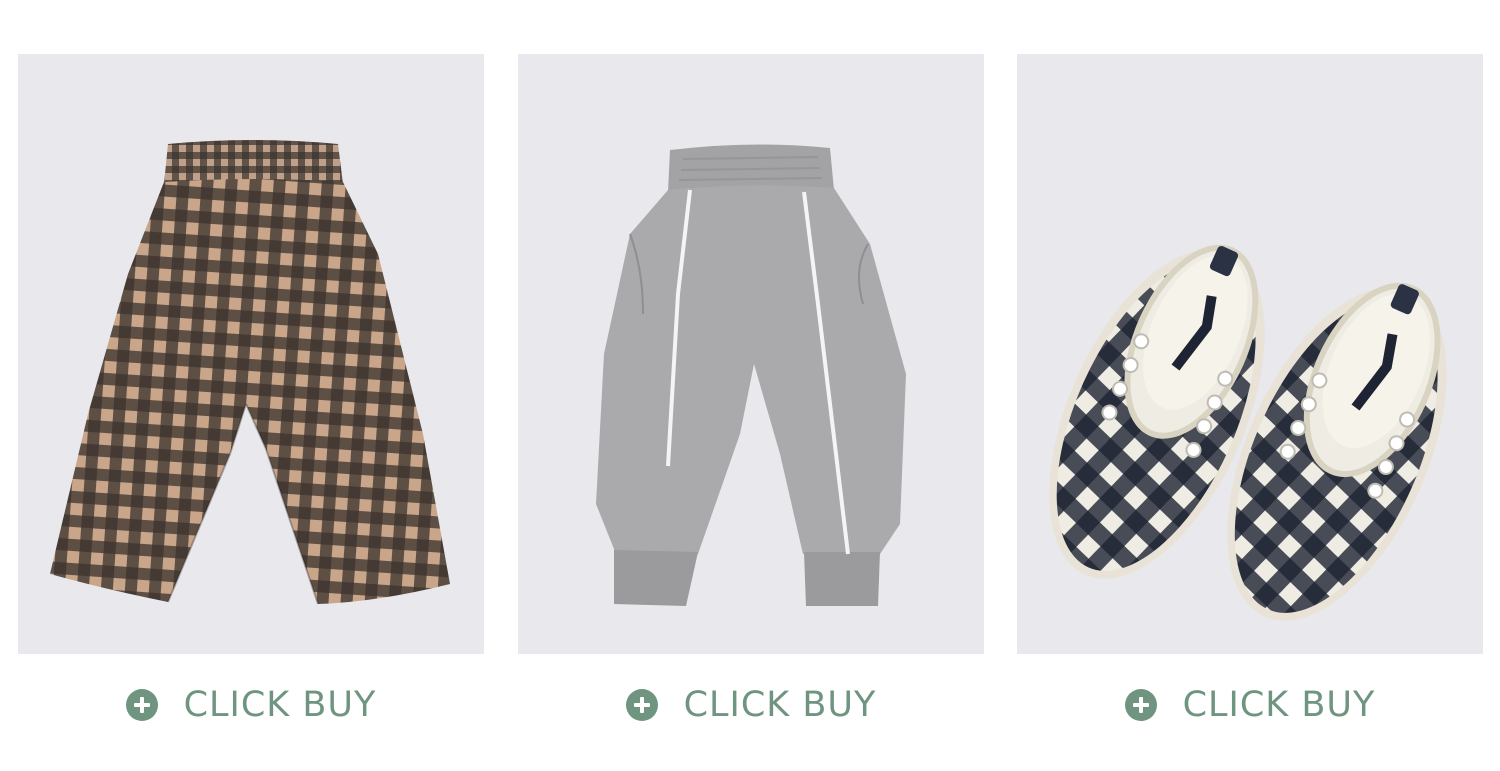 This screenshot has height=771, width=1500. I want to click on plaid-shoes-icon, so click(1248, 432).